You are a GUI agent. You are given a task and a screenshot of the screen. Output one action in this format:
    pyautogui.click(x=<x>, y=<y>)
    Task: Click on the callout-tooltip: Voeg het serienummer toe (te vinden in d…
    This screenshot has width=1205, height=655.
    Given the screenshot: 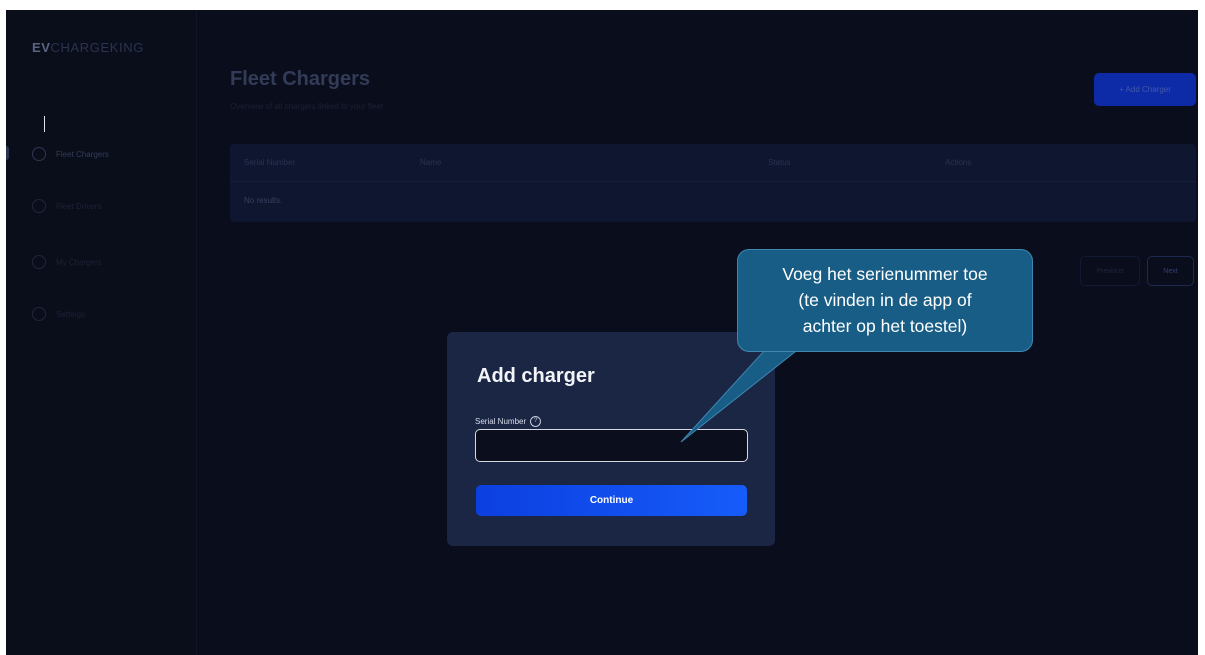 What is the action you would take?
    pyautogui.click(x=885, y=300)
    